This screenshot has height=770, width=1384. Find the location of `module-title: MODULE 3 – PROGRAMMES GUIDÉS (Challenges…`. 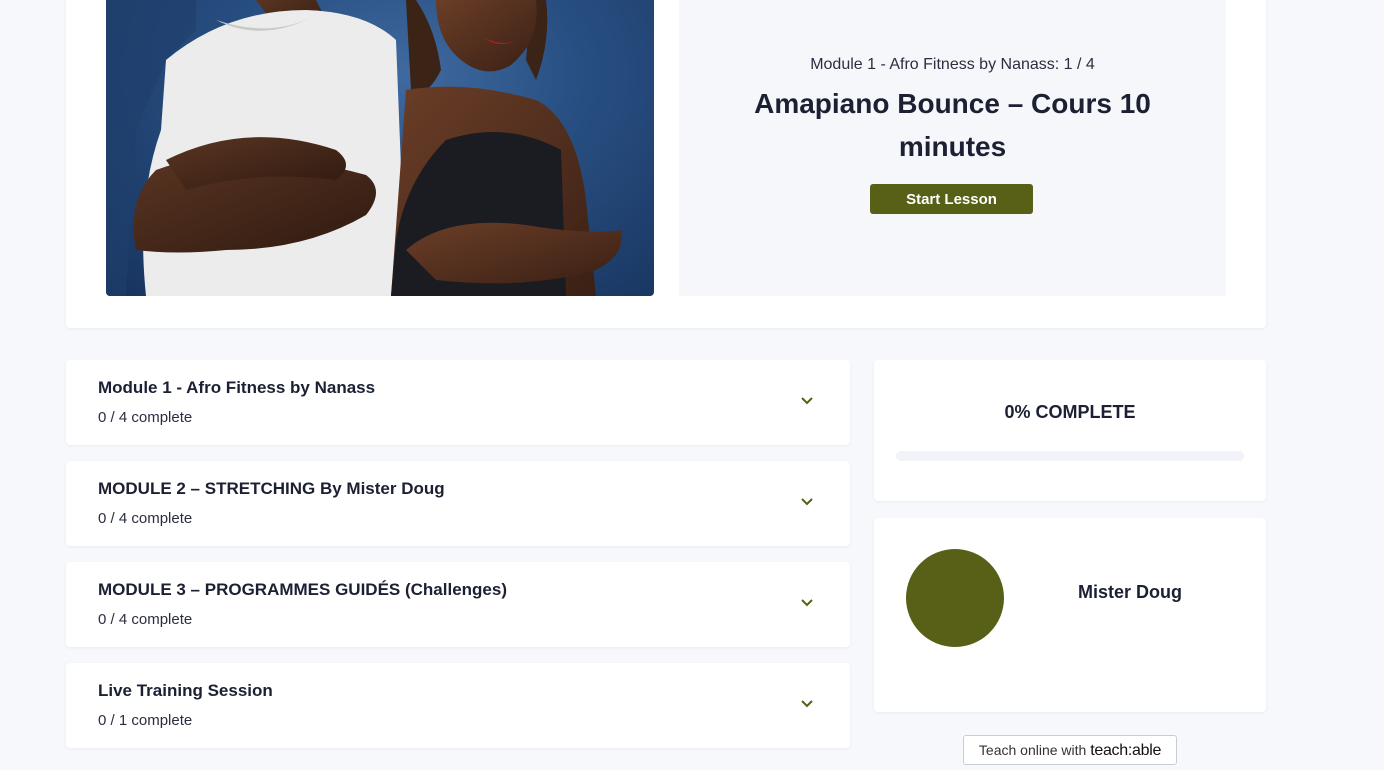

module-title: MODULE 3 – PROGRAMMES GUIDÉS (Challenges… is located at coordinates (302, 589).